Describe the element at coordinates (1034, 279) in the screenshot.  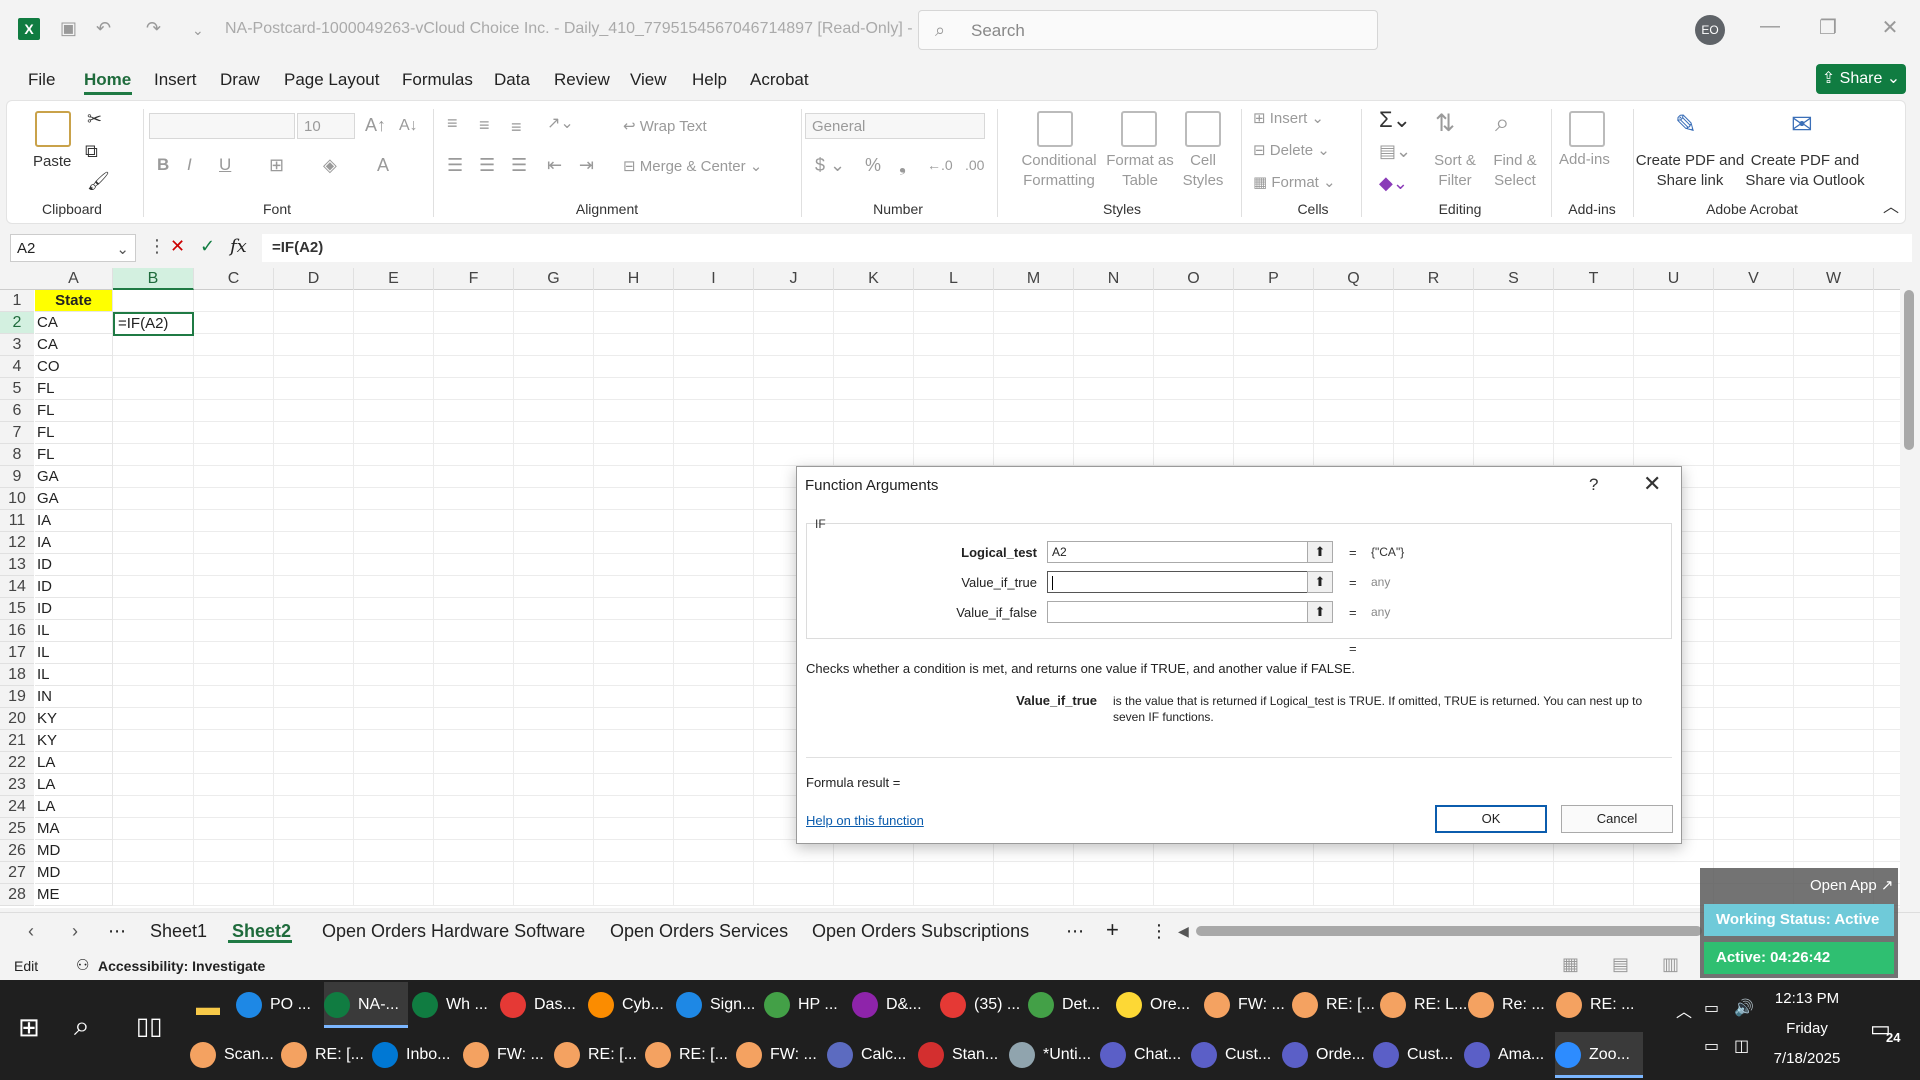
I see `column-header: M` at that location.